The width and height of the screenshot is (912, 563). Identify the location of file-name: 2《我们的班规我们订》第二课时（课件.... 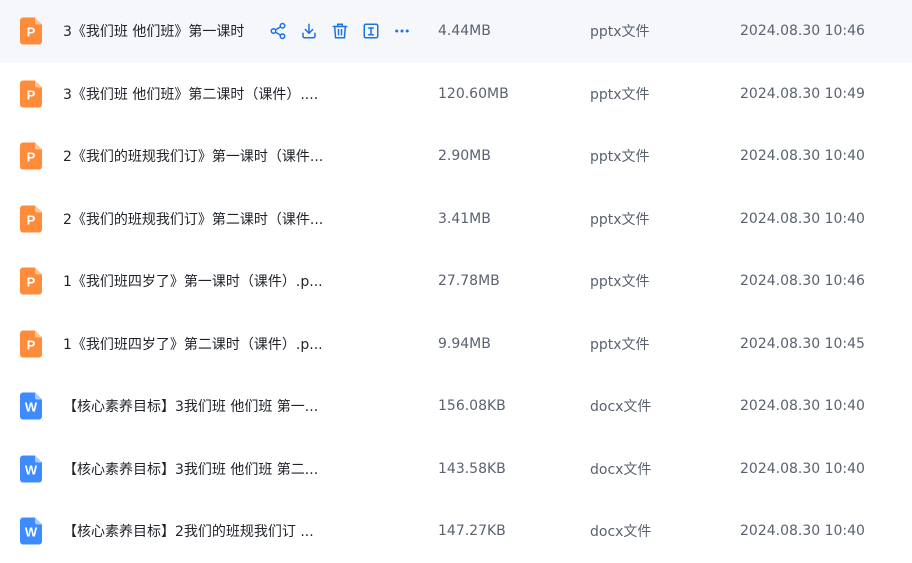
(193, 219).